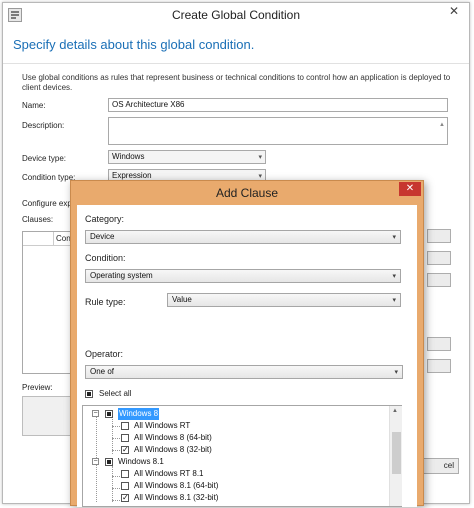 This screenshot has height=508, width=474. I want to click on condition-label: Condition:, so click(105, 258).